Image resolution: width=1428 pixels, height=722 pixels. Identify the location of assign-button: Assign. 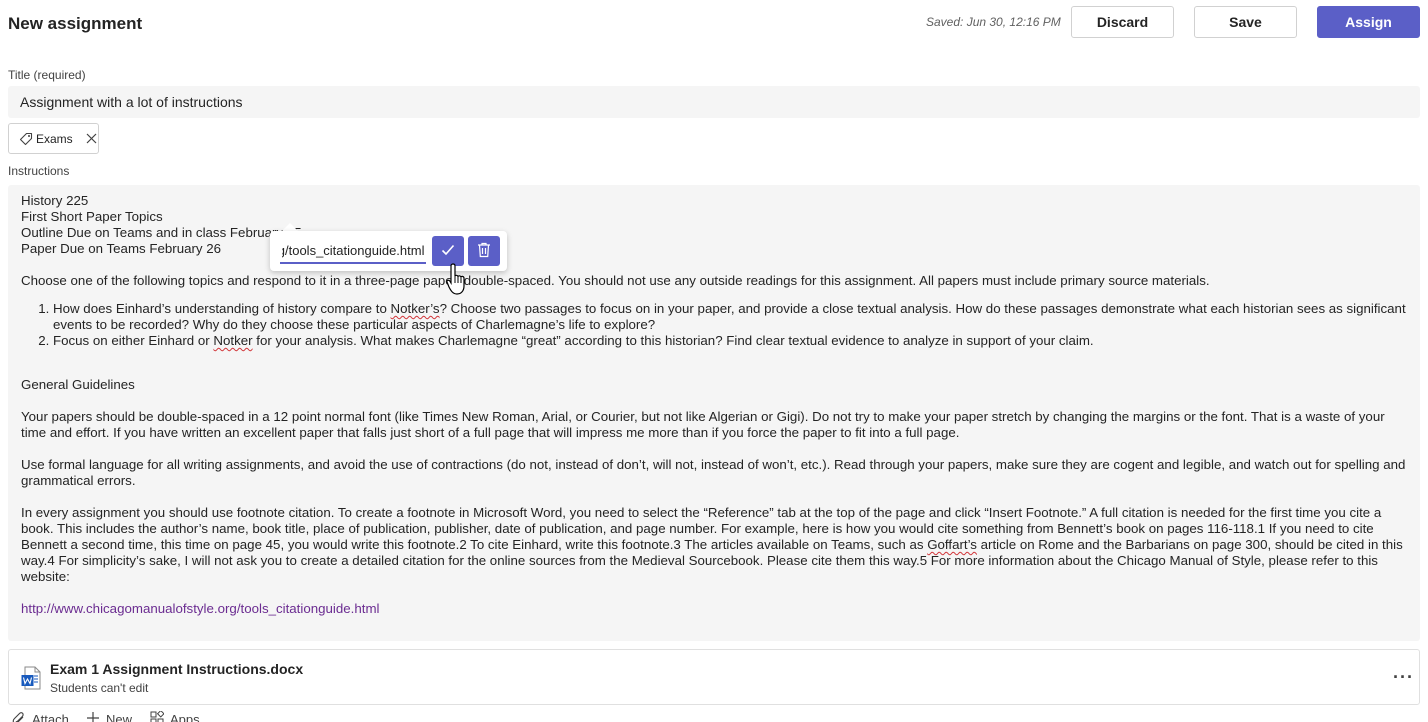
(1368, 22).